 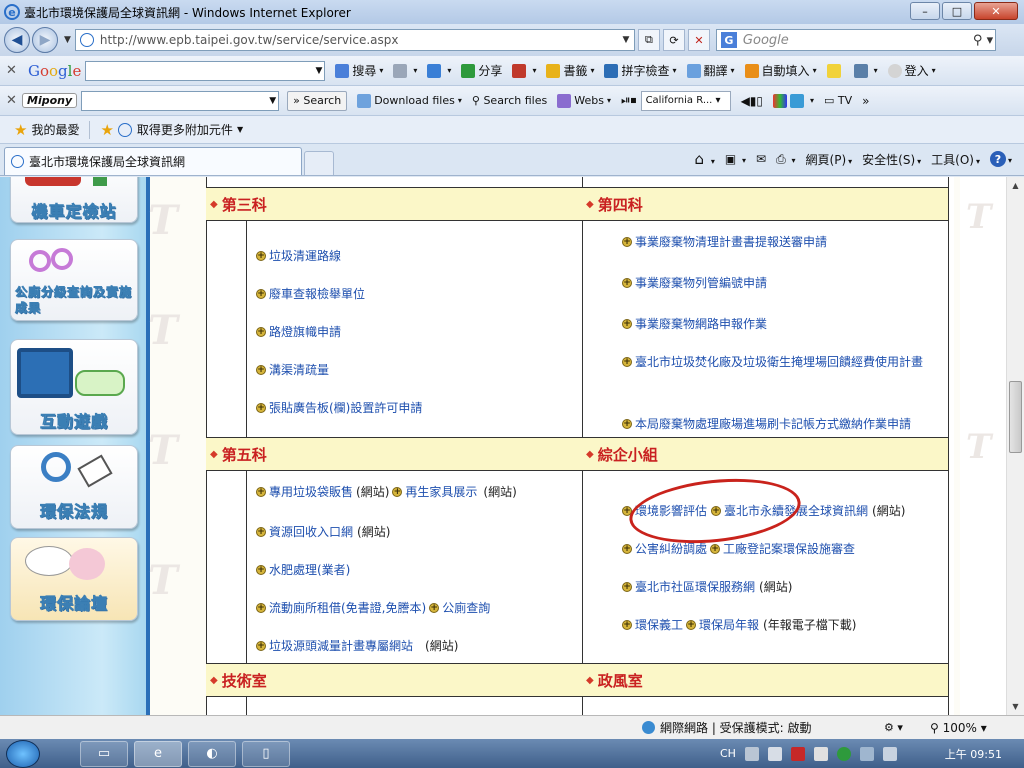 I want to click on search-icon: ⚲ ▾, so click(x=984, y=40).